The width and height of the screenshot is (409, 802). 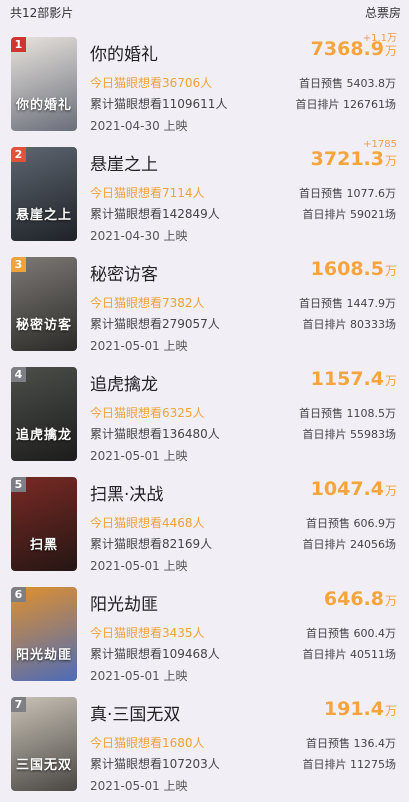 I want to click on first-day-schedule: 首日排片 24056场, so click(x=349, y=544).